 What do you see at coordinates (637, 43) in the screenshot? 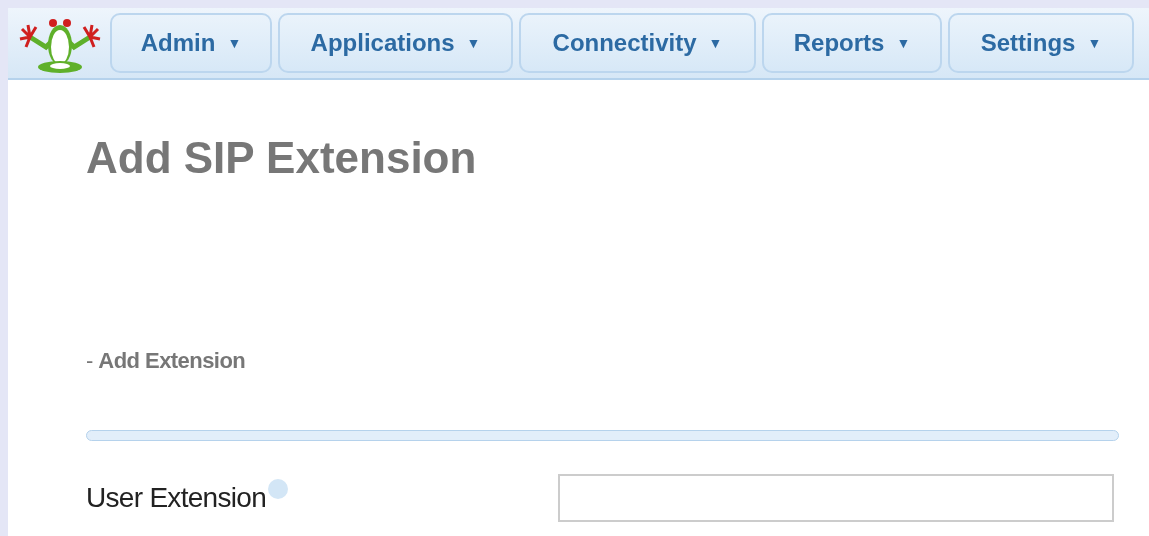
I see `menu-button: Connectivity ▼` at bounding box center [637, 43].